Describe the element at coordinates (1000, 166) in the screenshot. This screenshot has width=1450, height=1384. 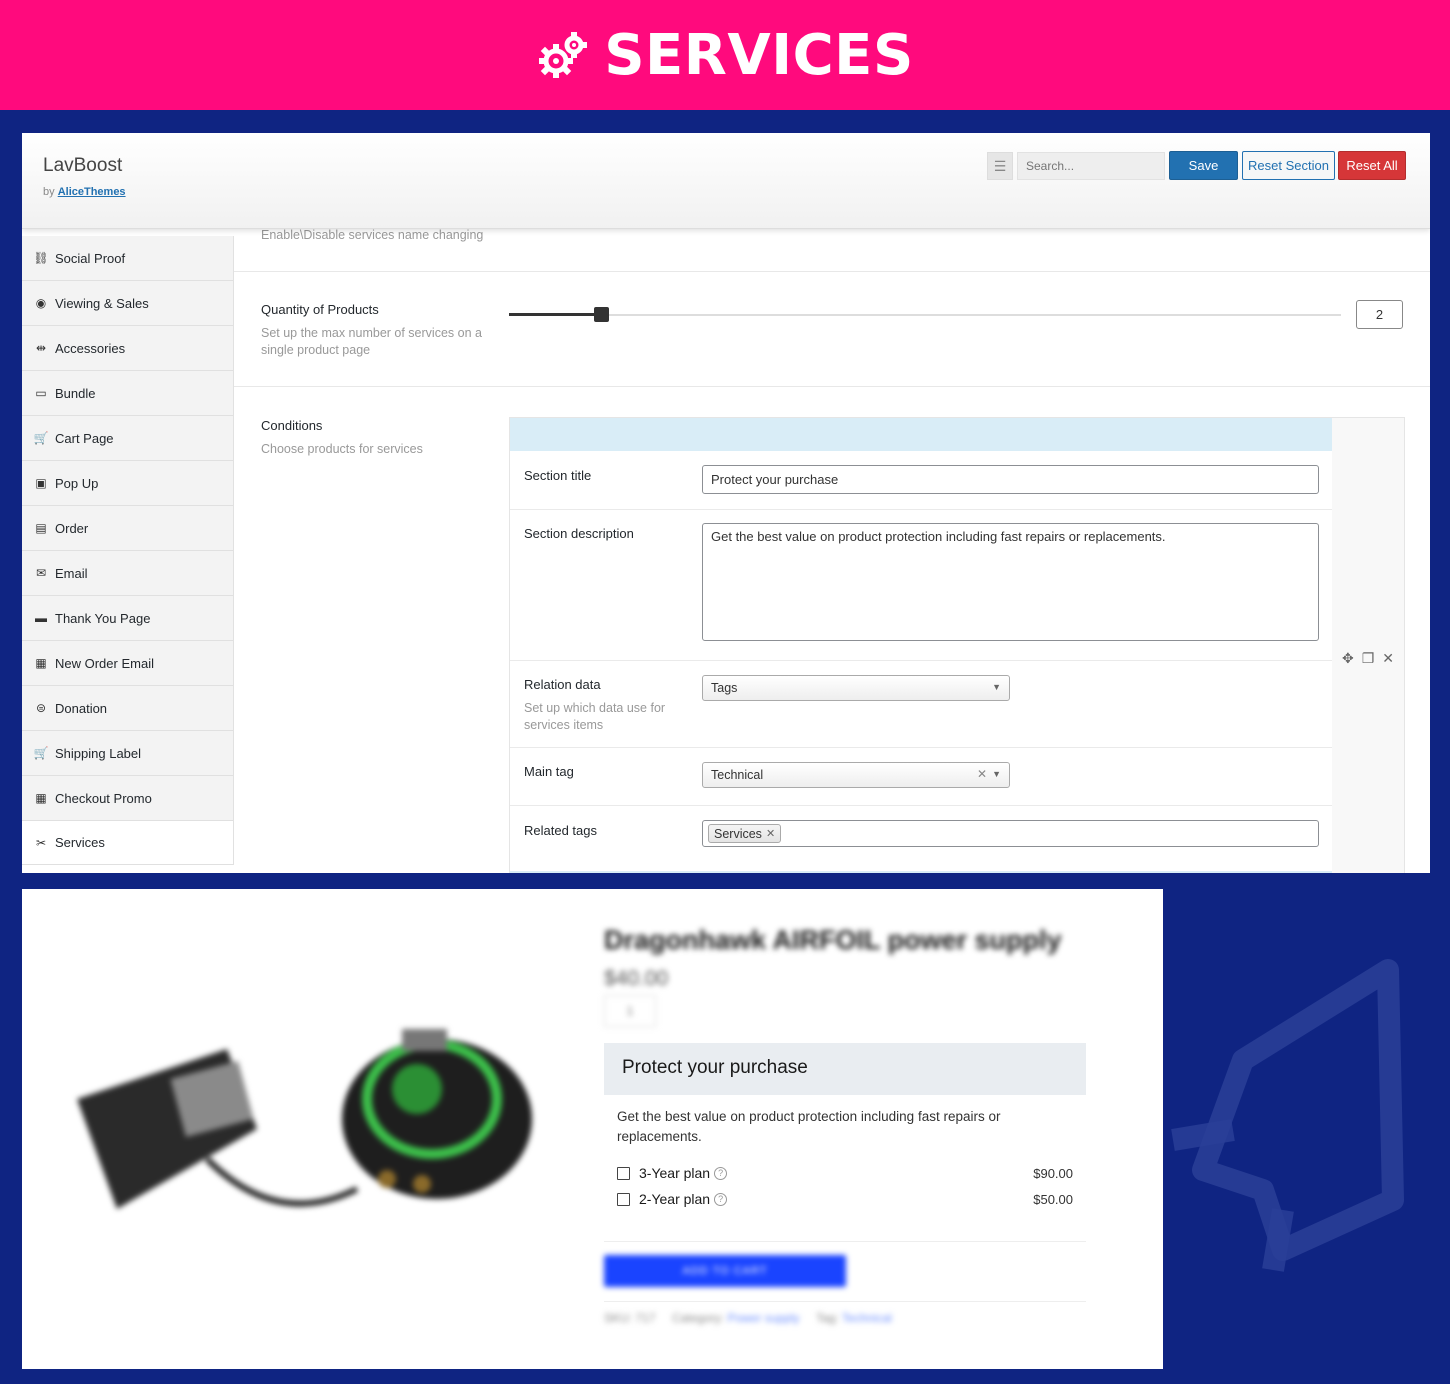
I see `expand-menu-button: ☰` at that location.